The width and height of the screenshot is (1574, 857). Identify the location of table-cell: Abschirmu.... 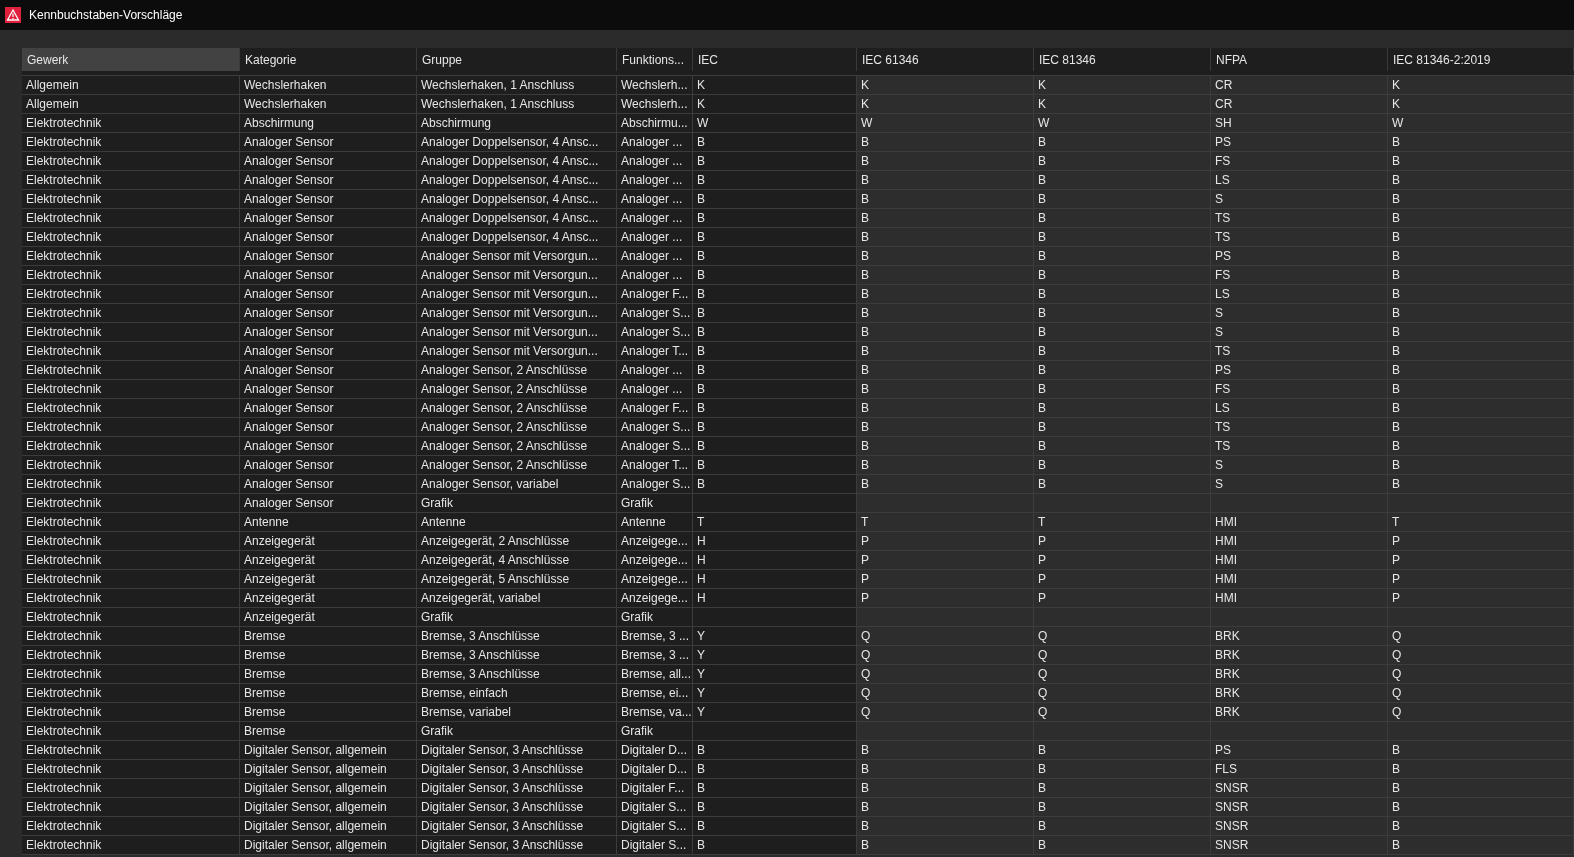
(655, 123).